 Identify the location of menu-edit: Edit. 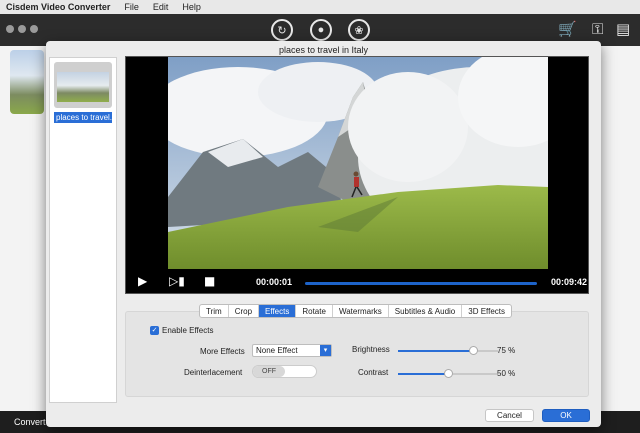
(161, 7).